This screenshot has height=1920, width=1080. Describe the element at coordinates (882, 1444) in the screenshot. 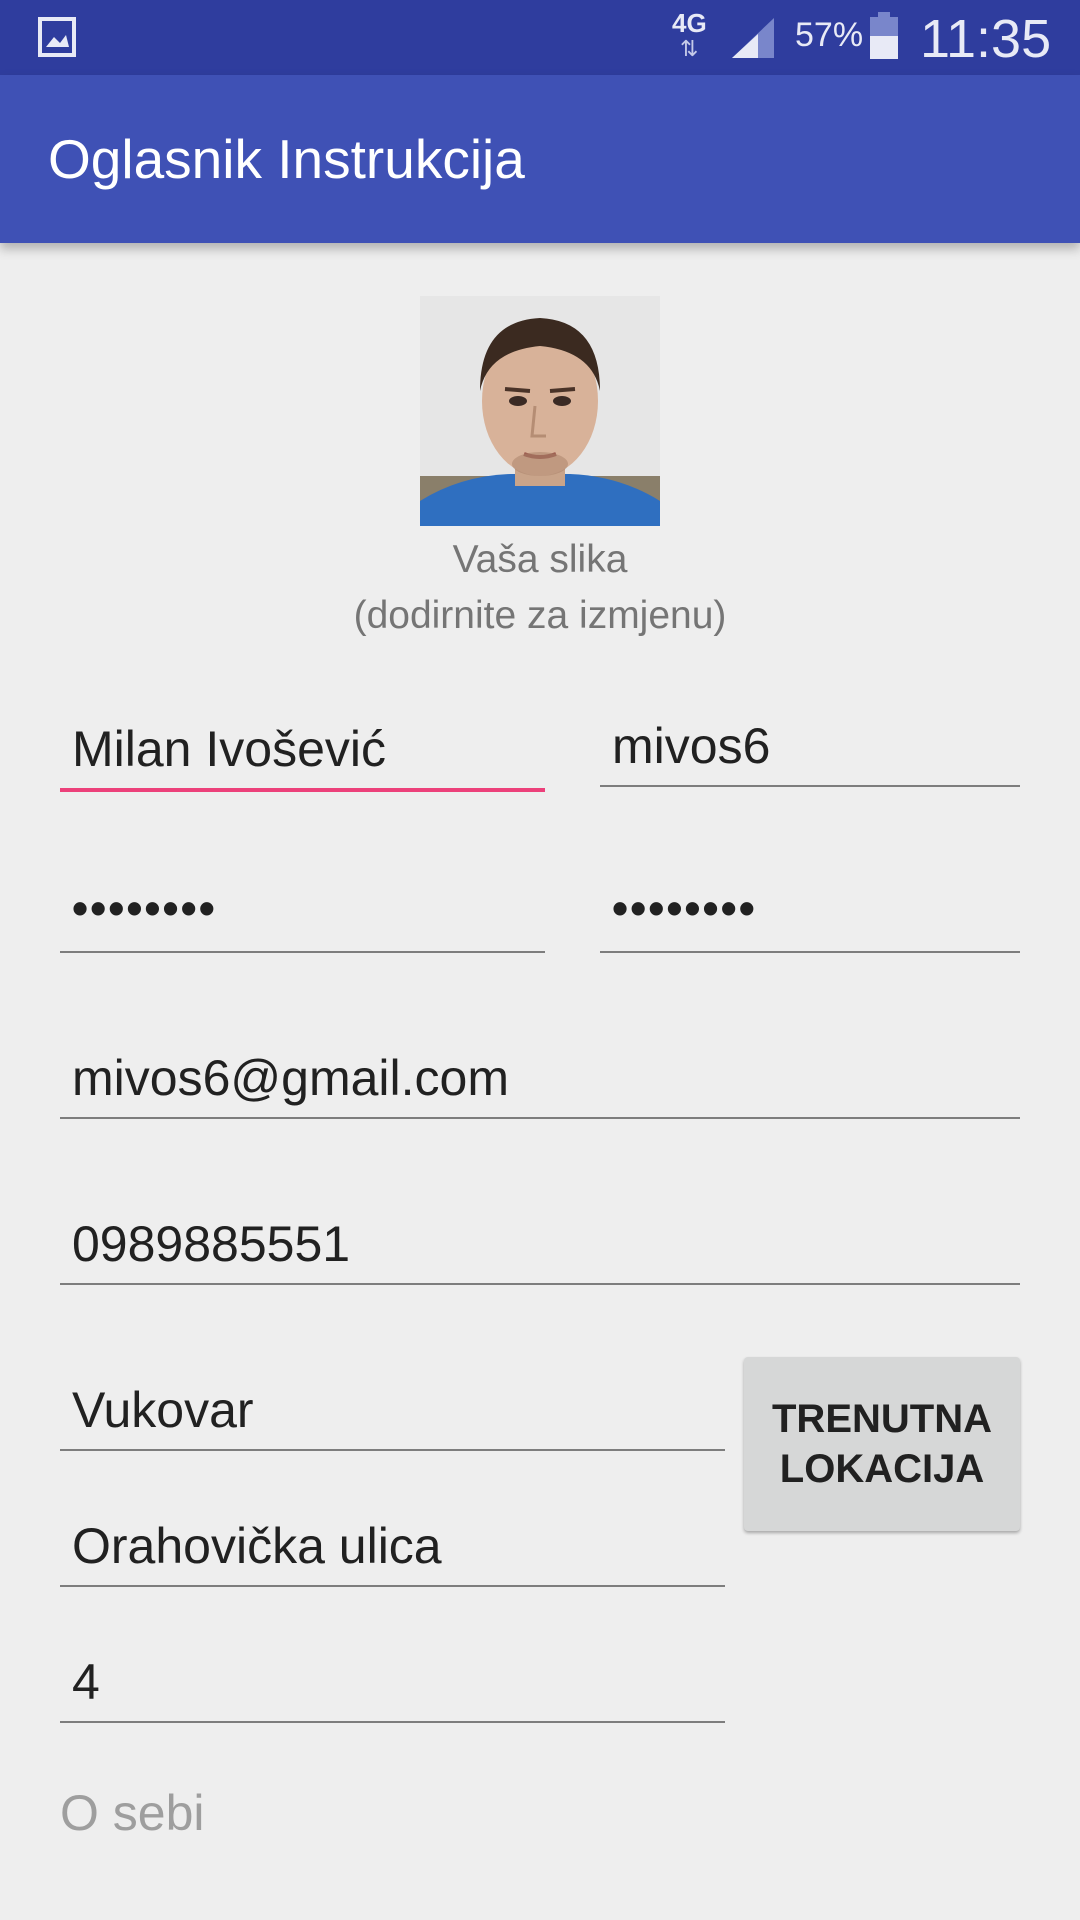

I see `current-location-button: TRENUTNA LOKACIJA` at that location.